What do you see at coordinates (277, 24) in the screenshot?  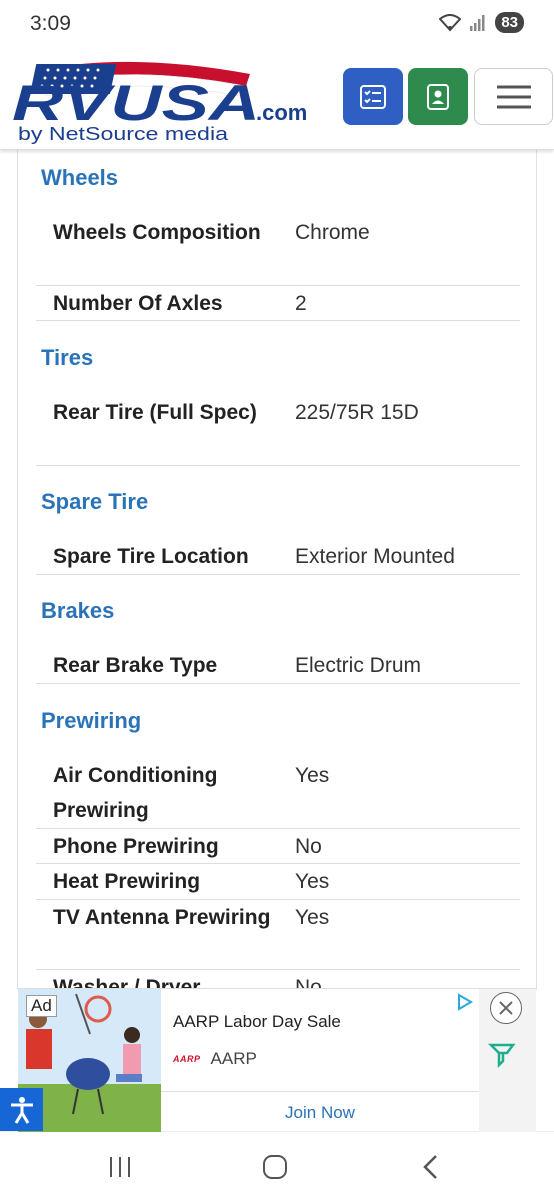 I see `status-bar: 3:09 83` at bounding box center [277, 24].